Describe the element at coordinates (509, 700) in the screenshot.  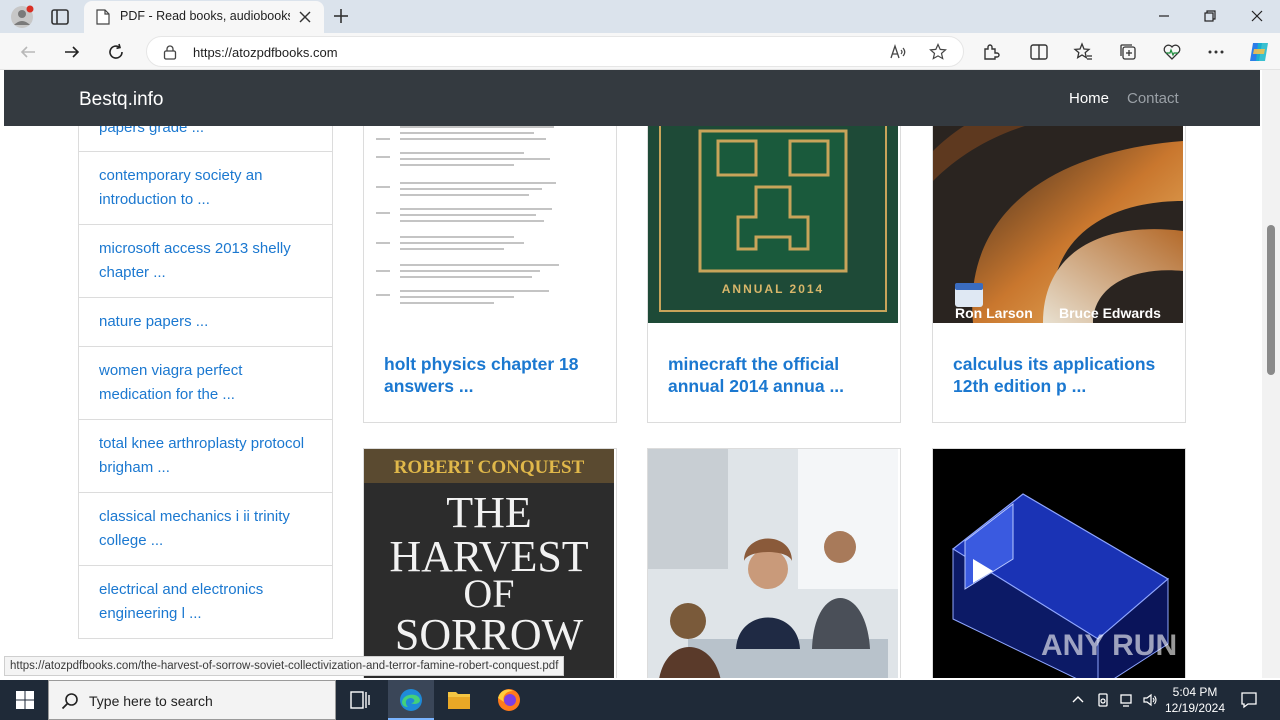
I see `firefox-icon` at that location.